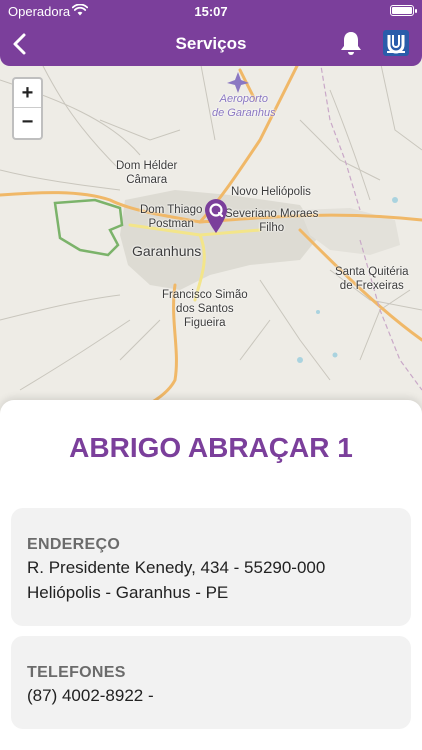 The height and width of the screenshot is (750, 422). I want to click on map-label-francisco: Francisco Simão dos Santos Figueira, so click(205, 309).